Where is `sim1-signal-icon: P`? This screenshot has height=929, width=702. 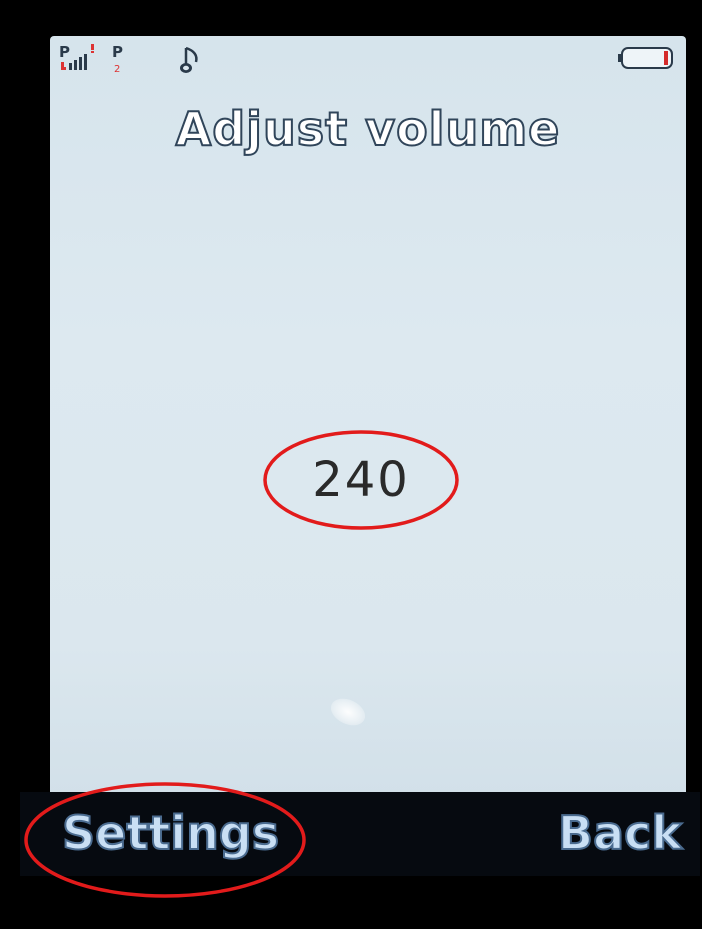
sim1-signal-icon: P is located at coordinates (76, 56).